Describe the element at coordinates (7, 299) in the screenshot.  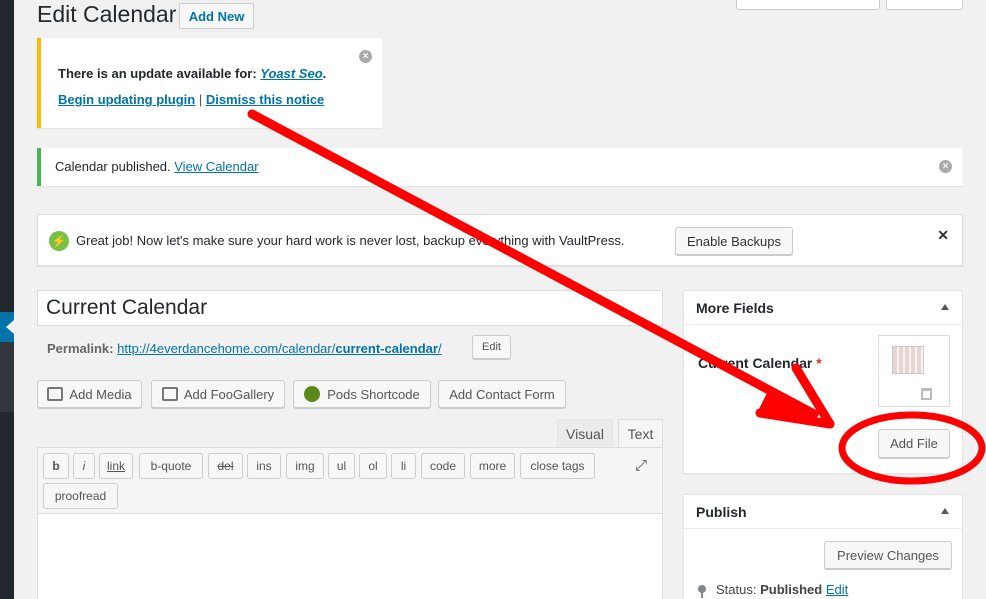
I see `admin-menu-strip` at that location.